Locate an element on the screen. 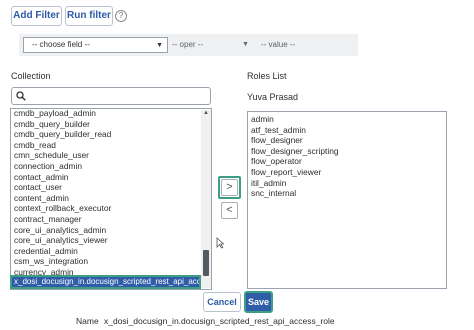 The width and height of the screenshot is (474, 330). list-item: atf_test_admin is located at coordinates (346, 130).